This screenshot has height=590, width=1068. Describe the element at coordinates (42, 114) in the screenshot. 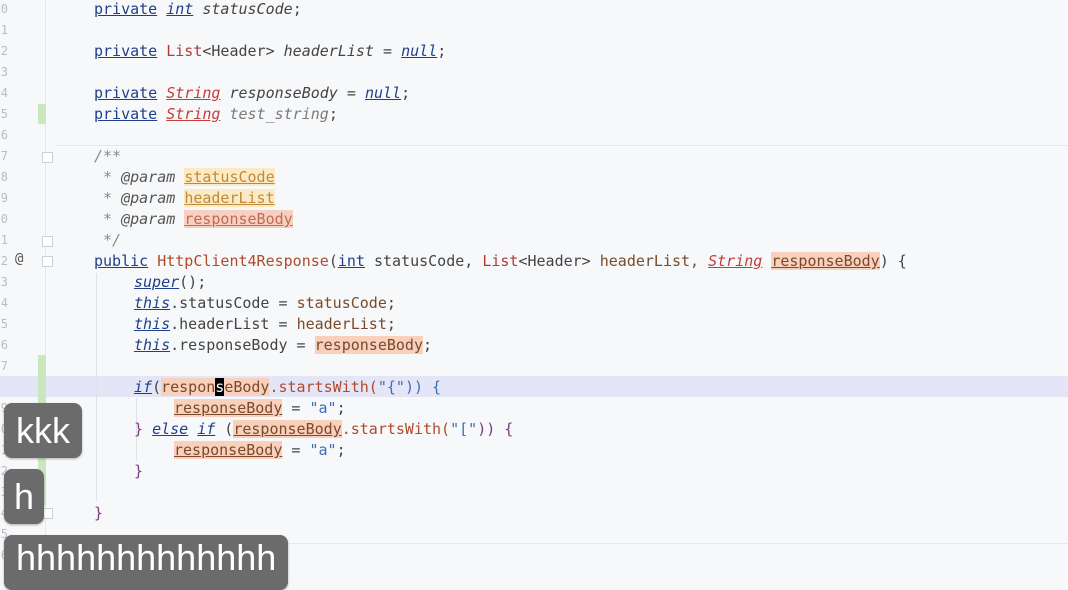

I see `vcs-change-marker` at that location.